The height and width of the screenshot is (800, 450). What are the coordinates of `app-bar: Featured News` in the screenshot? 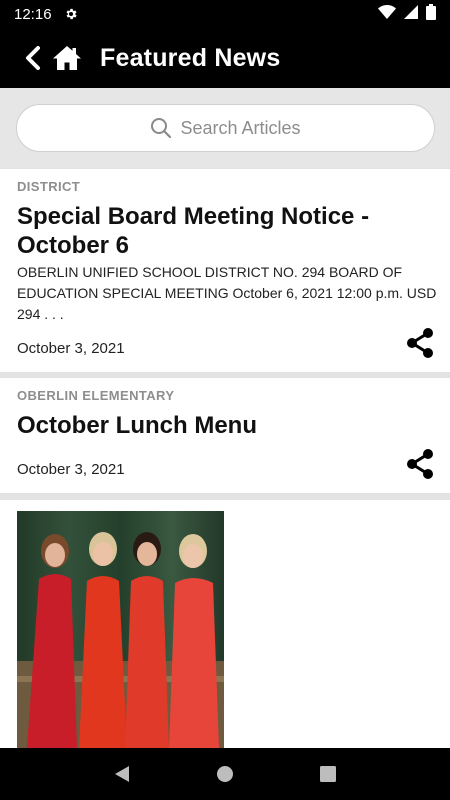 It's located at (225, 58).